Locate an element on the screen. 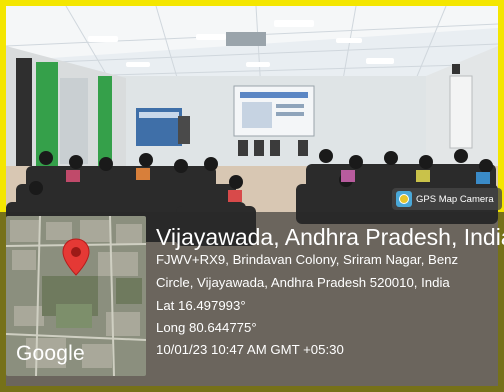  datetime-stamp: 10/01/23 10:47 AM GMT +05:30 is located at coordinates (250, 349).